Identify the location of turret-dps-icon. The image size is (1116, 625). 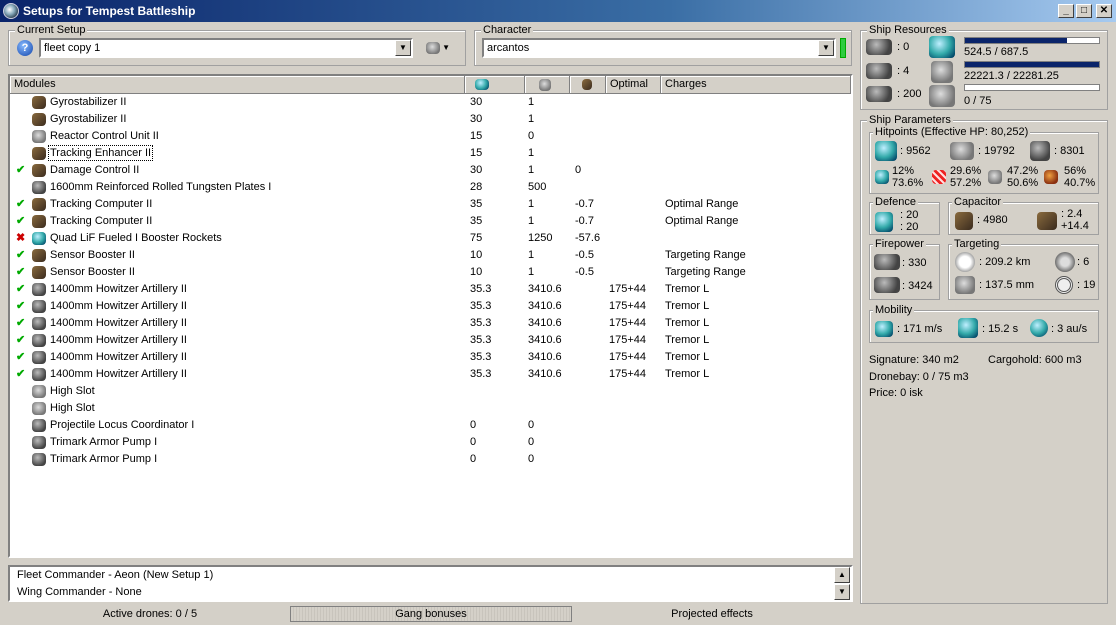
(887, 262).